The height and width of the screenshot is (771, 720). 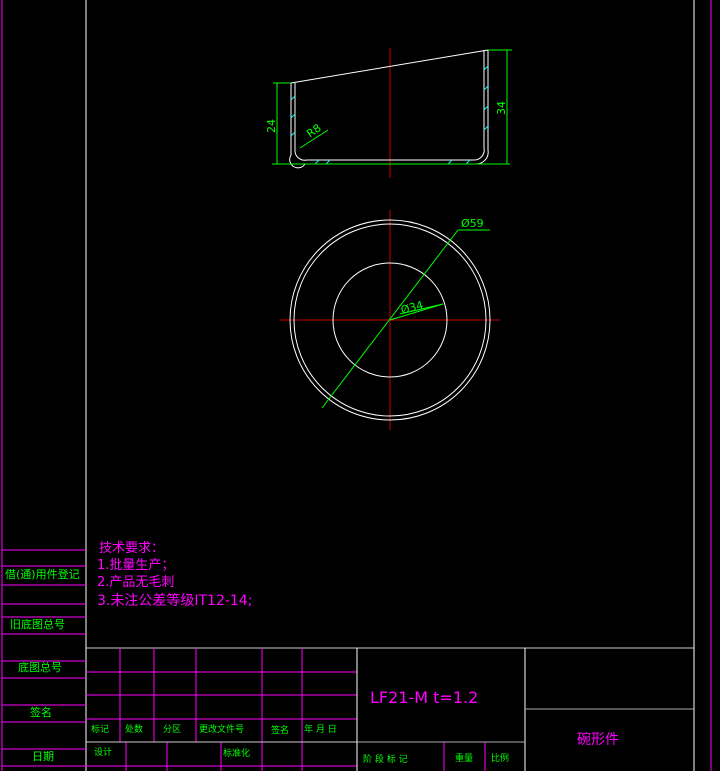 I want to click on material-spec: LF21-M t=1.2, so click(x=424, y=697).